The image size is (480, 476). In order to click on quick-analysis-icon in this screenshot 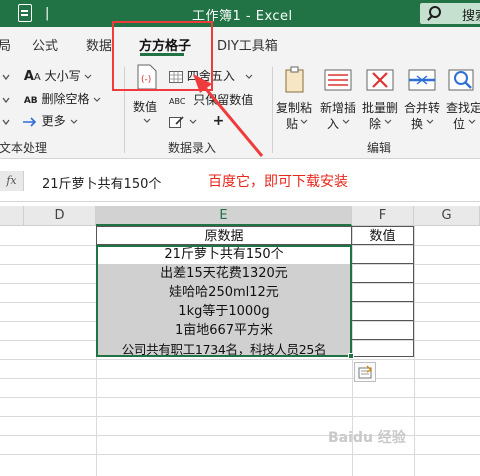, I will do `click(365, 372)`.